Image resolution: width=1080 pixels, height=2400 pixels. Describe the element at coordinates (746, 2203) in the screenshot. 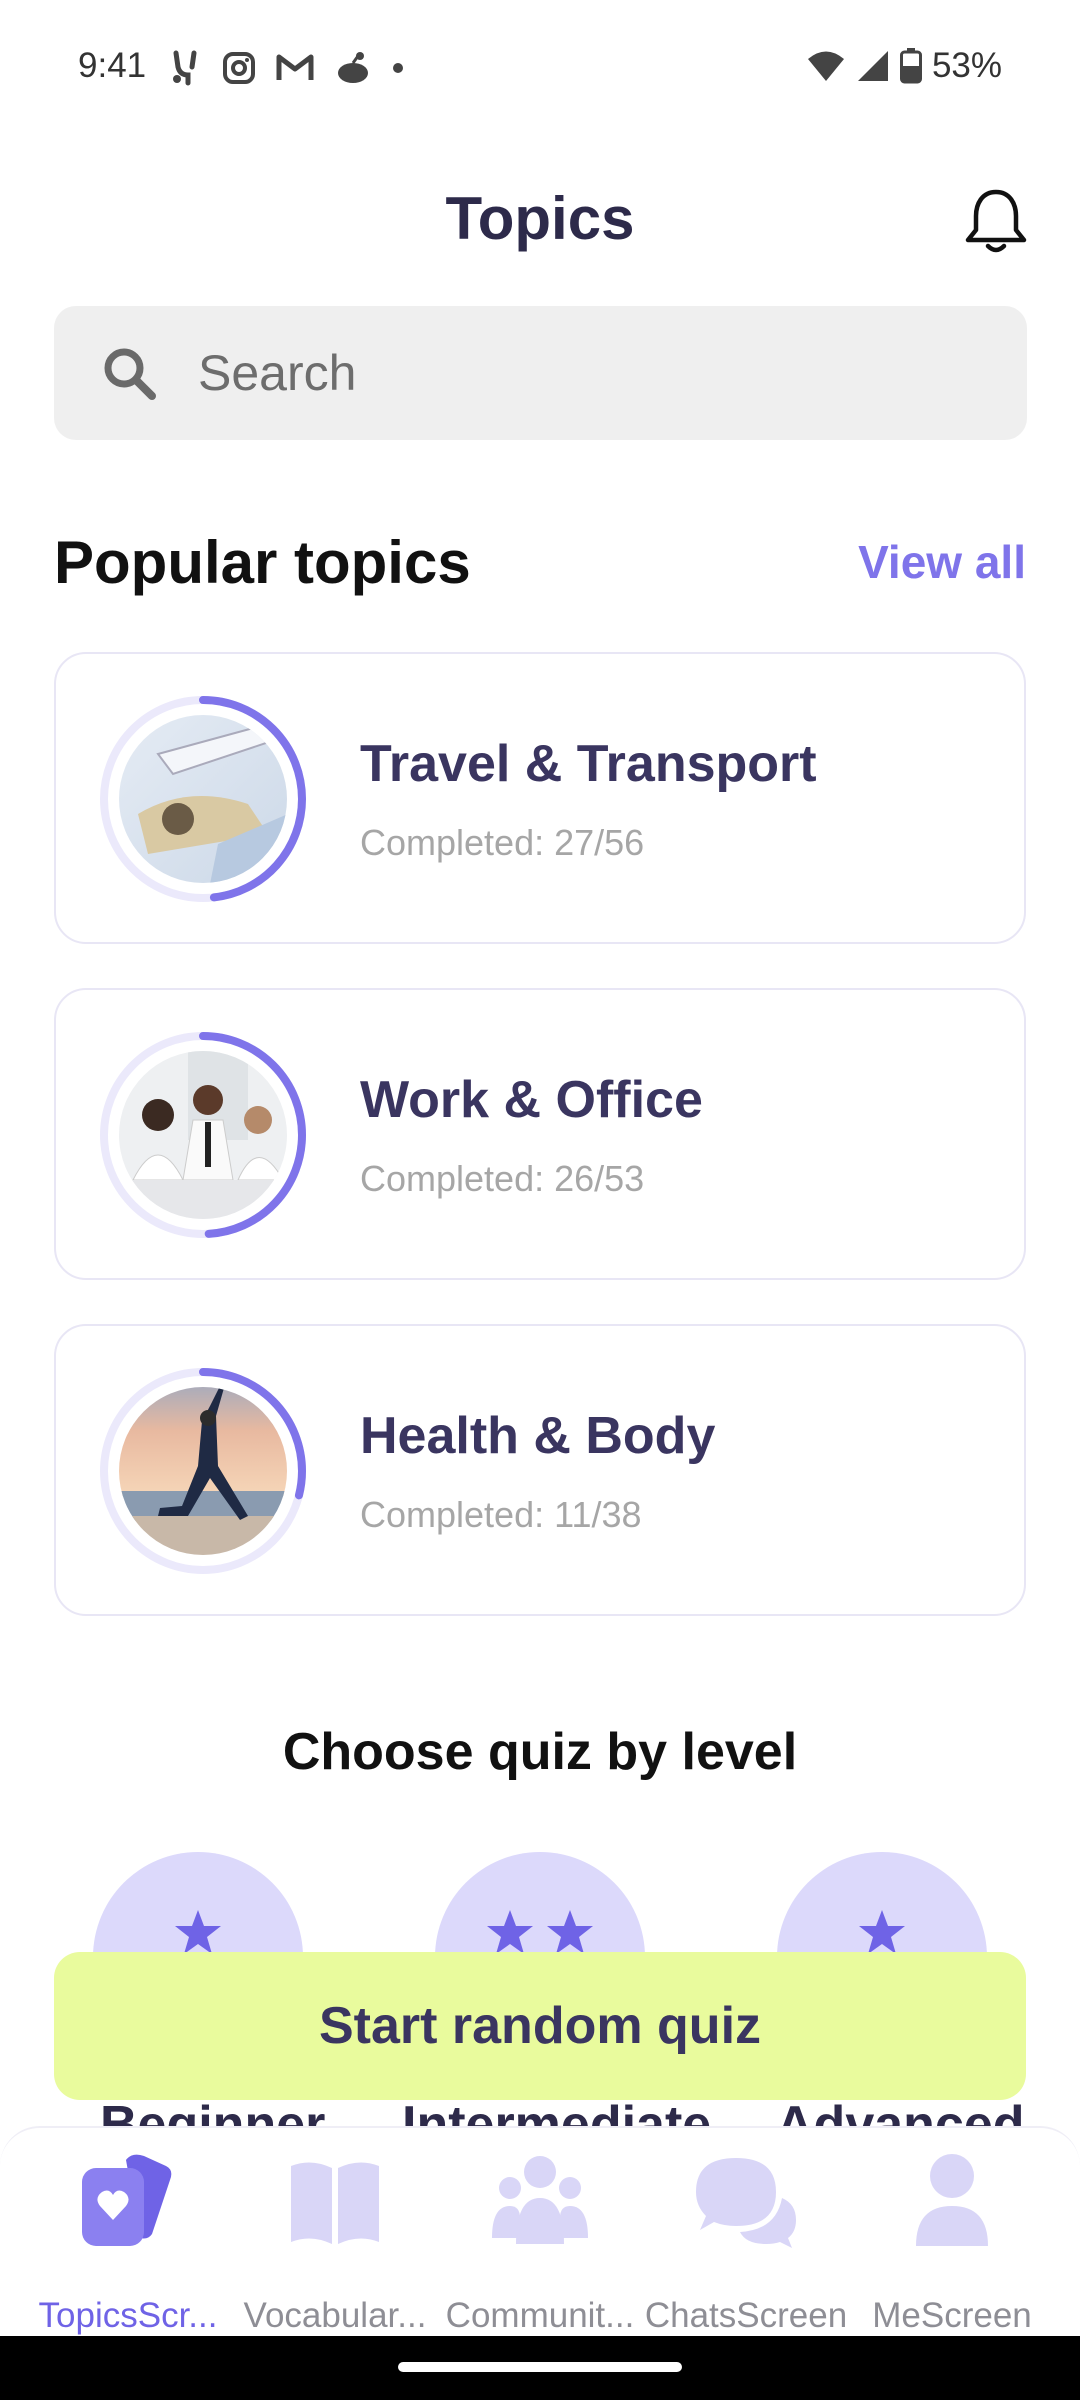

I see `chat-icon` at that location.